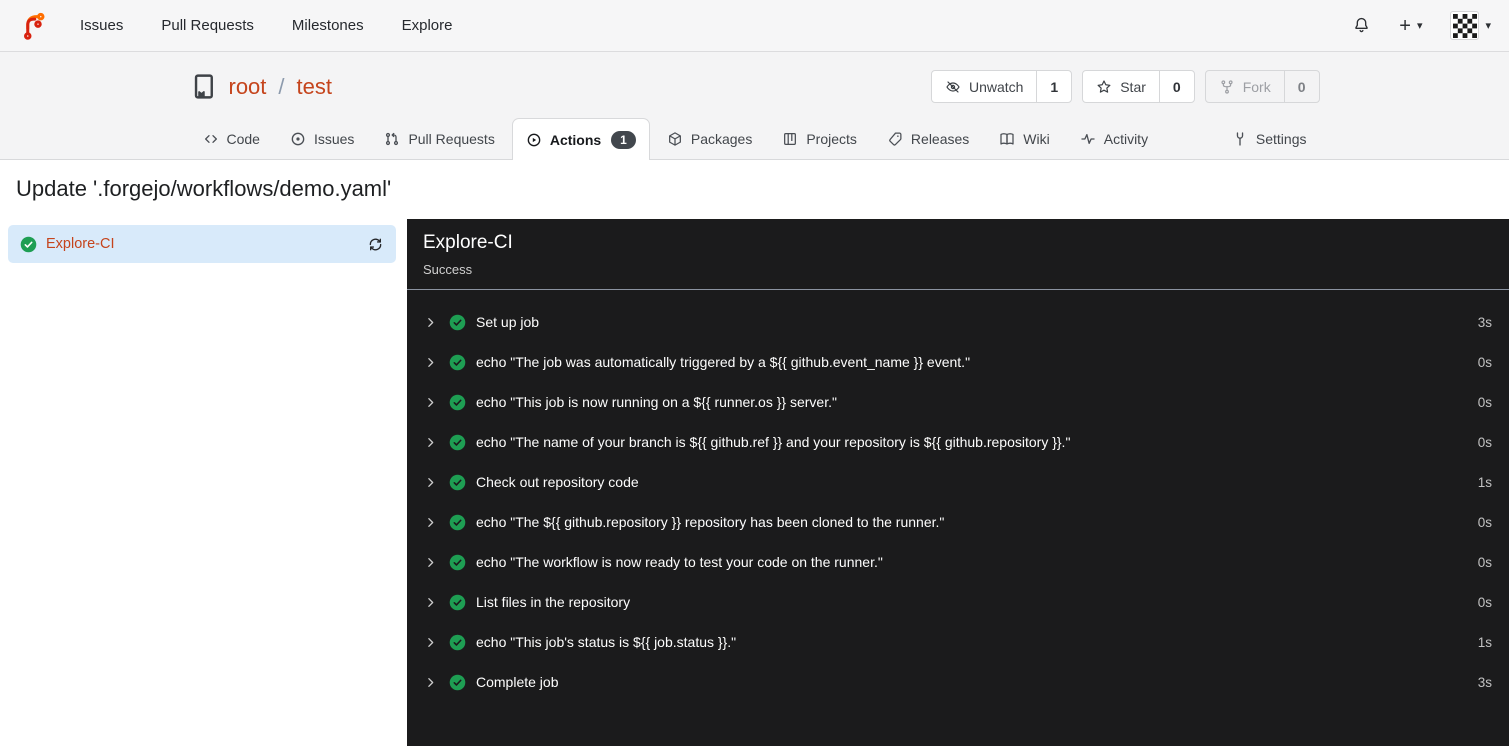  I want to click on tag-icon, so click(895, 139).